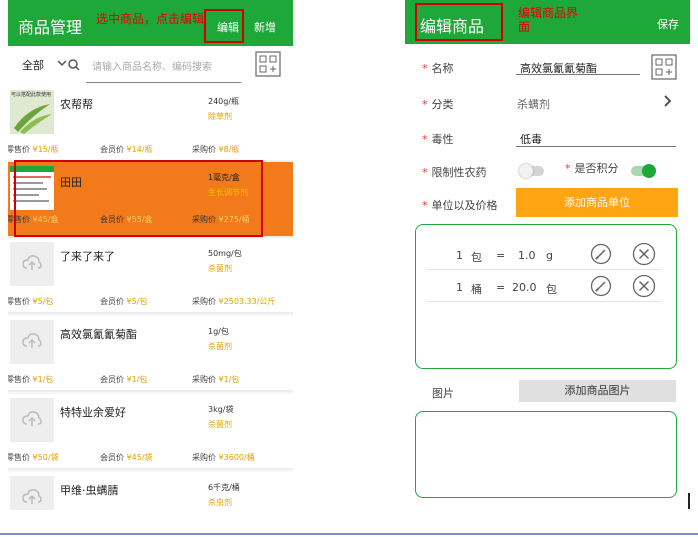  Describe the element at coordinates (454, 172) in the screenshot. I see `restricted-label: * 限制性农药` at that location.